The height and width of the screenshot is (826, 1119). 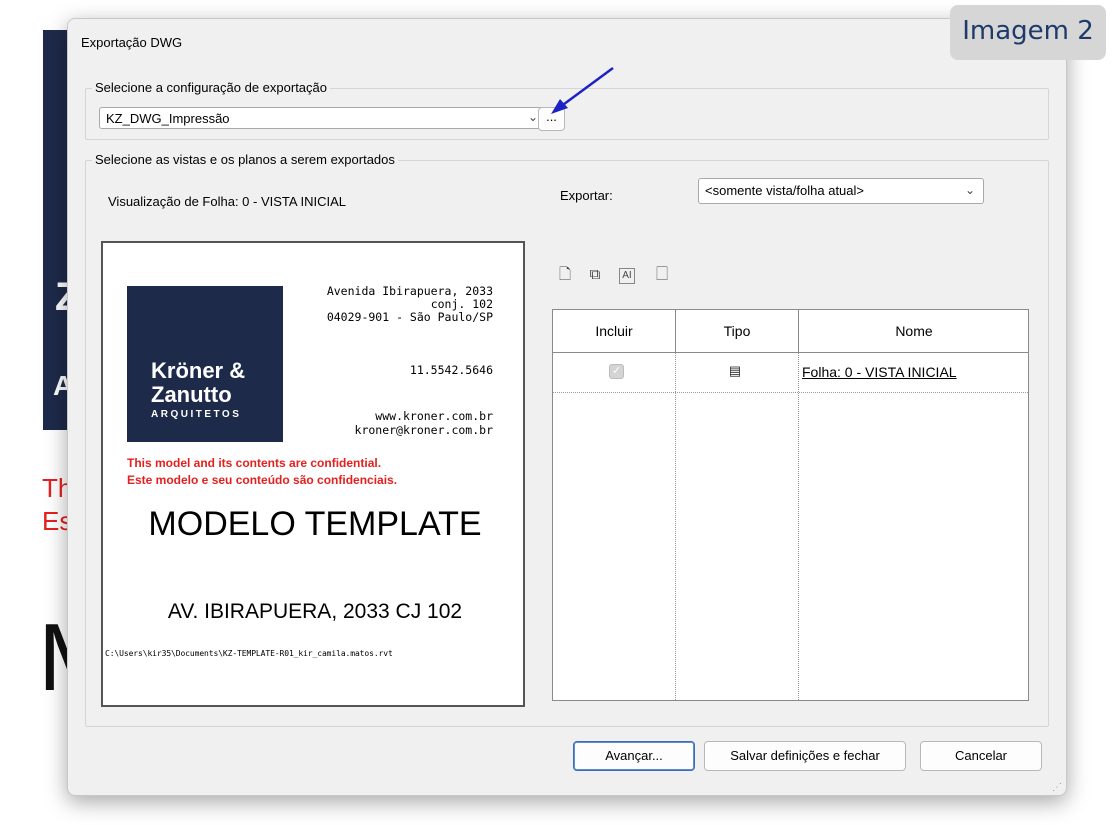 What do you see at coordinates (616, 371) in the screenshot?
I see `include-checkbox: ✓` at bounding box center [616, 371].